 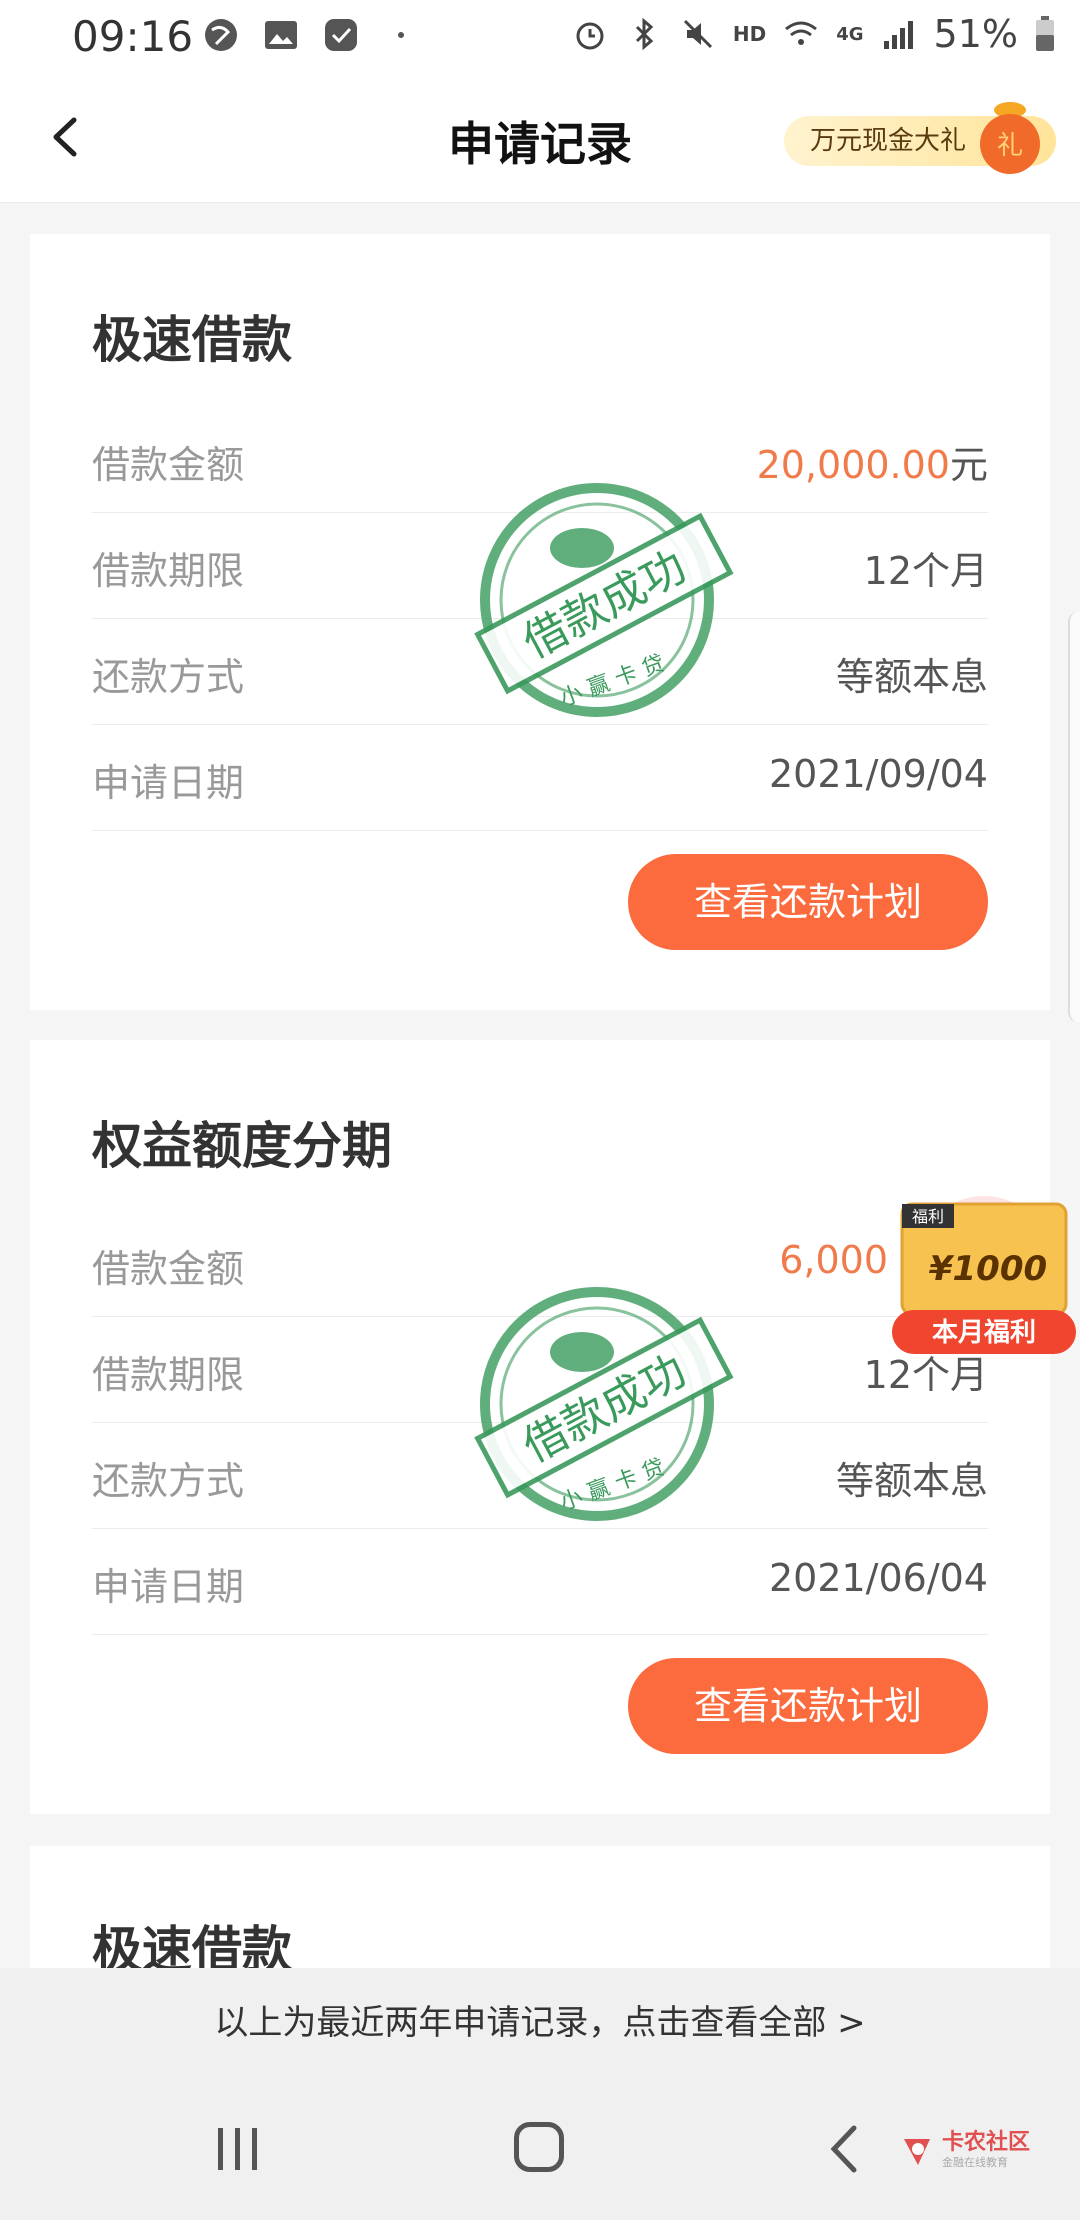 What do you see at coordinates (988, 1269) in the screenshot?
I see `welfare-amount: ¥1000` at bounding box center [988, 1269].